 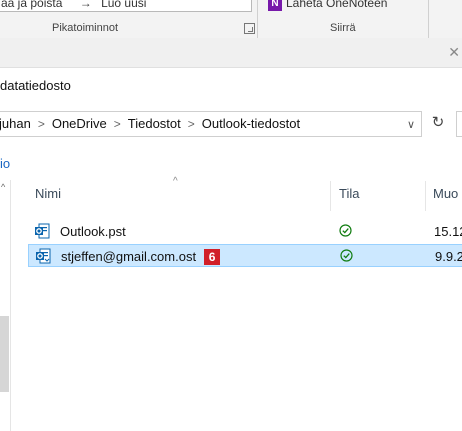 I want to click on breadcrumb-item: Outlook-tiedostot, so click(x=251, y=123).